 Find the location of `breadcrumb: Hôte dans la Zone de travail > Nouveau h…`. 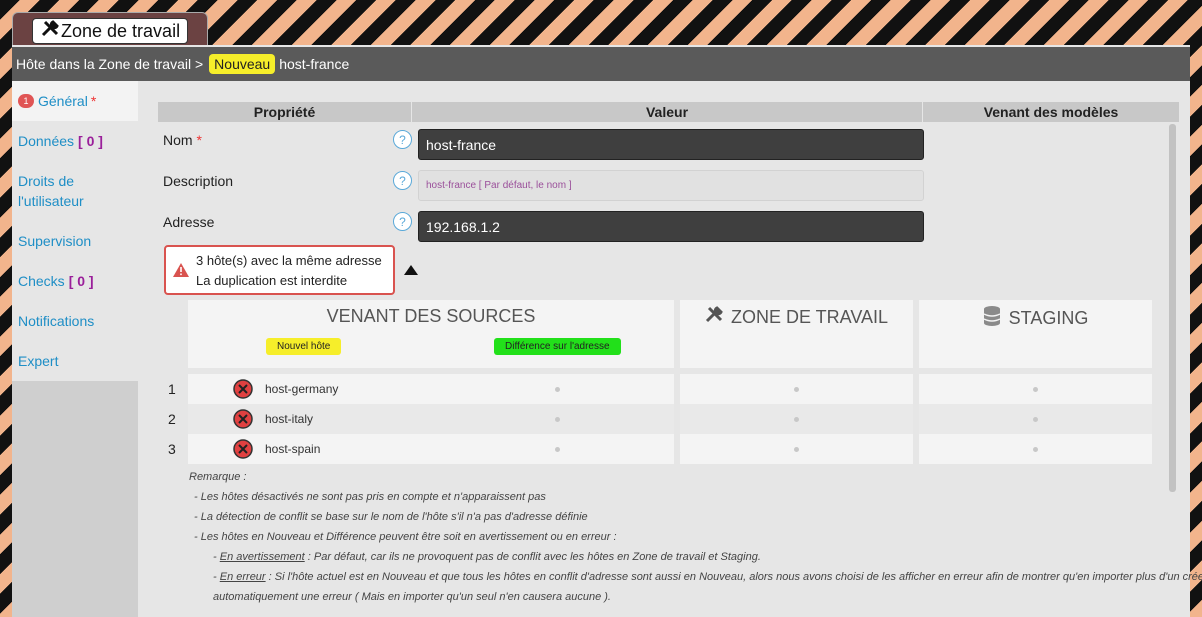

breadcrumb: Hôte dans la Zone de travail > Nouveau h… is located at coordinates (601, 64).